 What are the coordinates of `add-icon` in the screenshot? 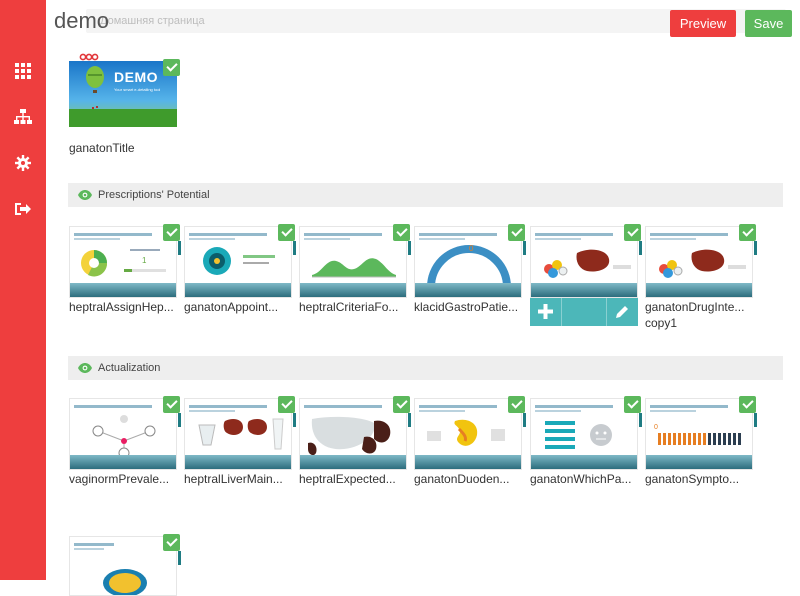 It's located at (545, 311).